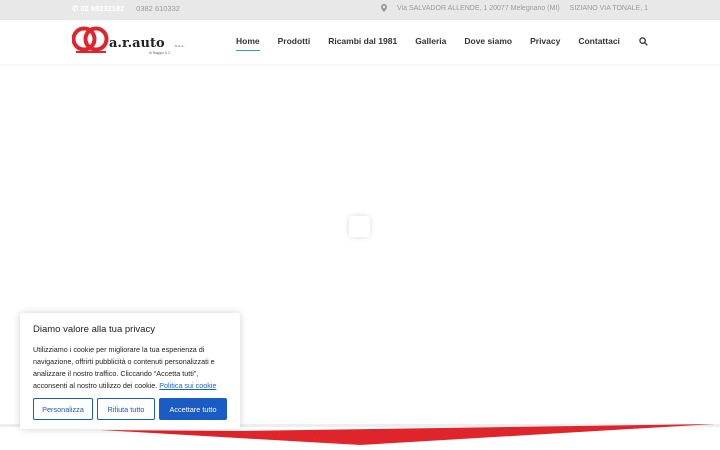  I want to click on nav-privacy: Privacy, so click(545, 41).